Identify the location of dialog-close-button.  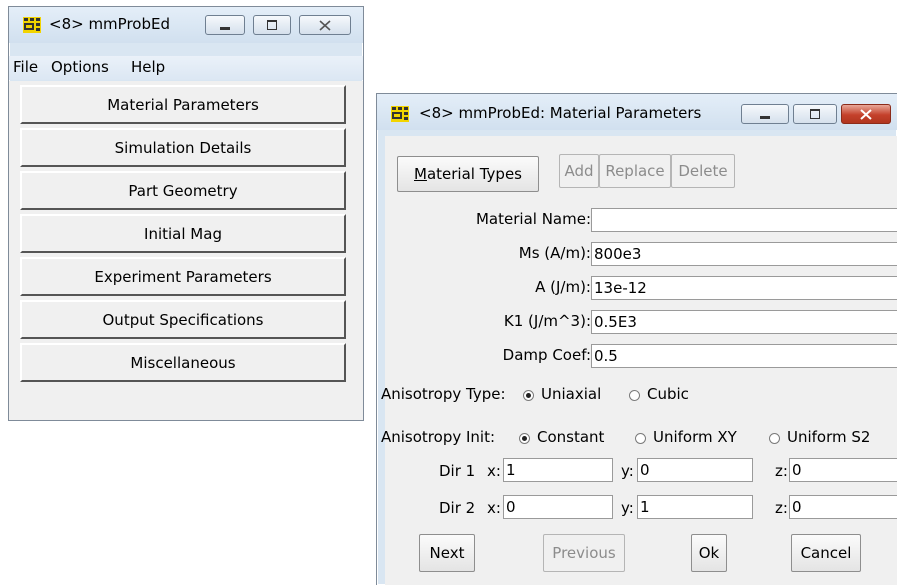
(866, 114).